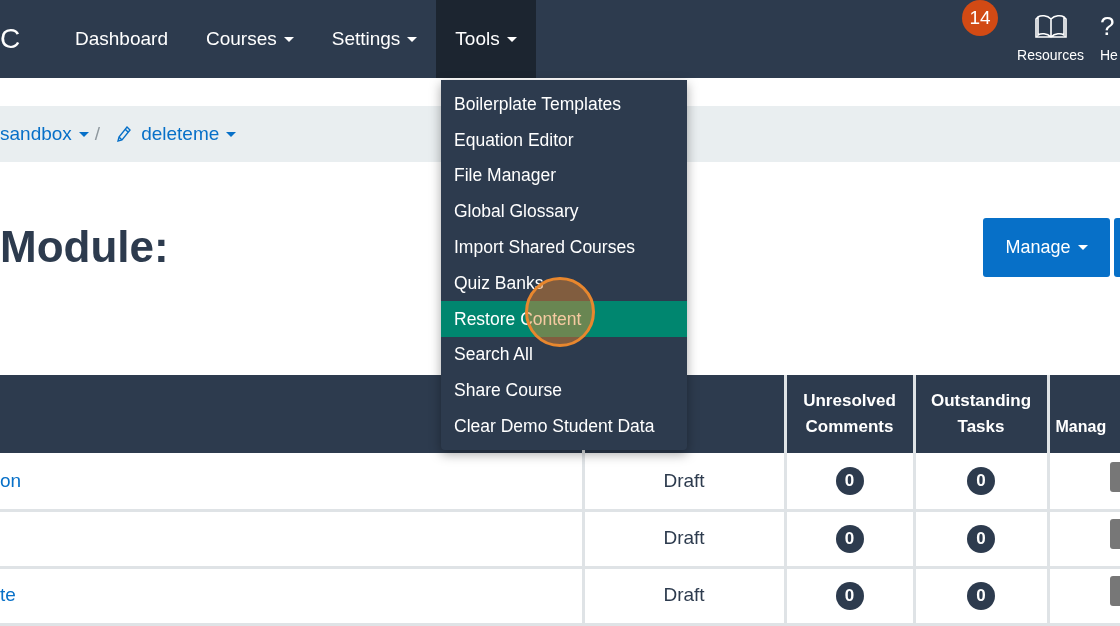 The image size is (1120, 626). What do you see at coordinates (564, 211) in the screenshot?
I see `menu-item: Global Glossary` at bounding box center [564, 211].